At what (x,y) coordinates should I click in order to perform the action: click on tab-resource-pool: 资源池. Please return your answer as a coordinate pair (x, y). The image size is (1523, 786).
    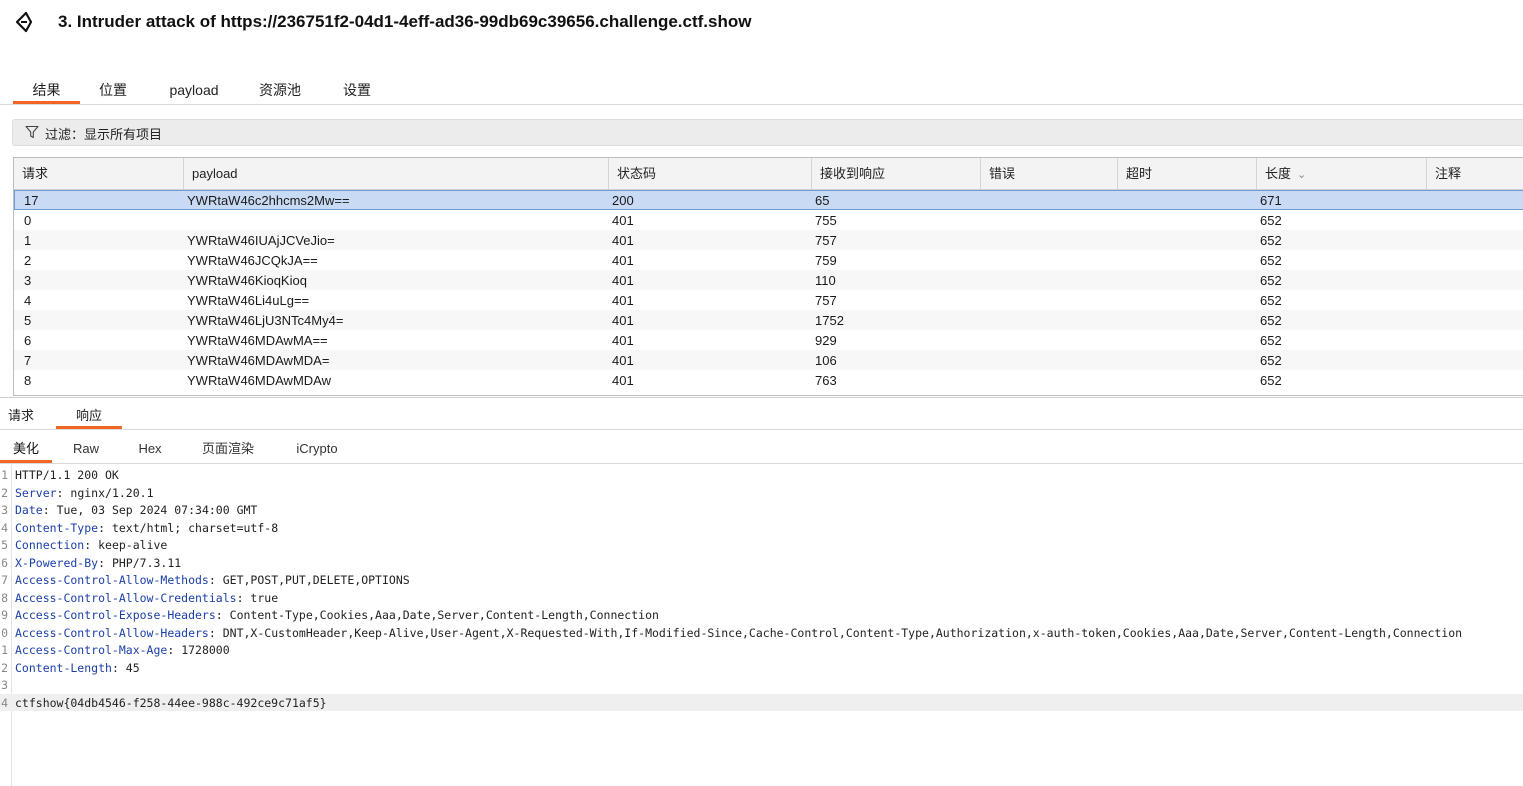
    Looking at the image, I should click on (280, 90).